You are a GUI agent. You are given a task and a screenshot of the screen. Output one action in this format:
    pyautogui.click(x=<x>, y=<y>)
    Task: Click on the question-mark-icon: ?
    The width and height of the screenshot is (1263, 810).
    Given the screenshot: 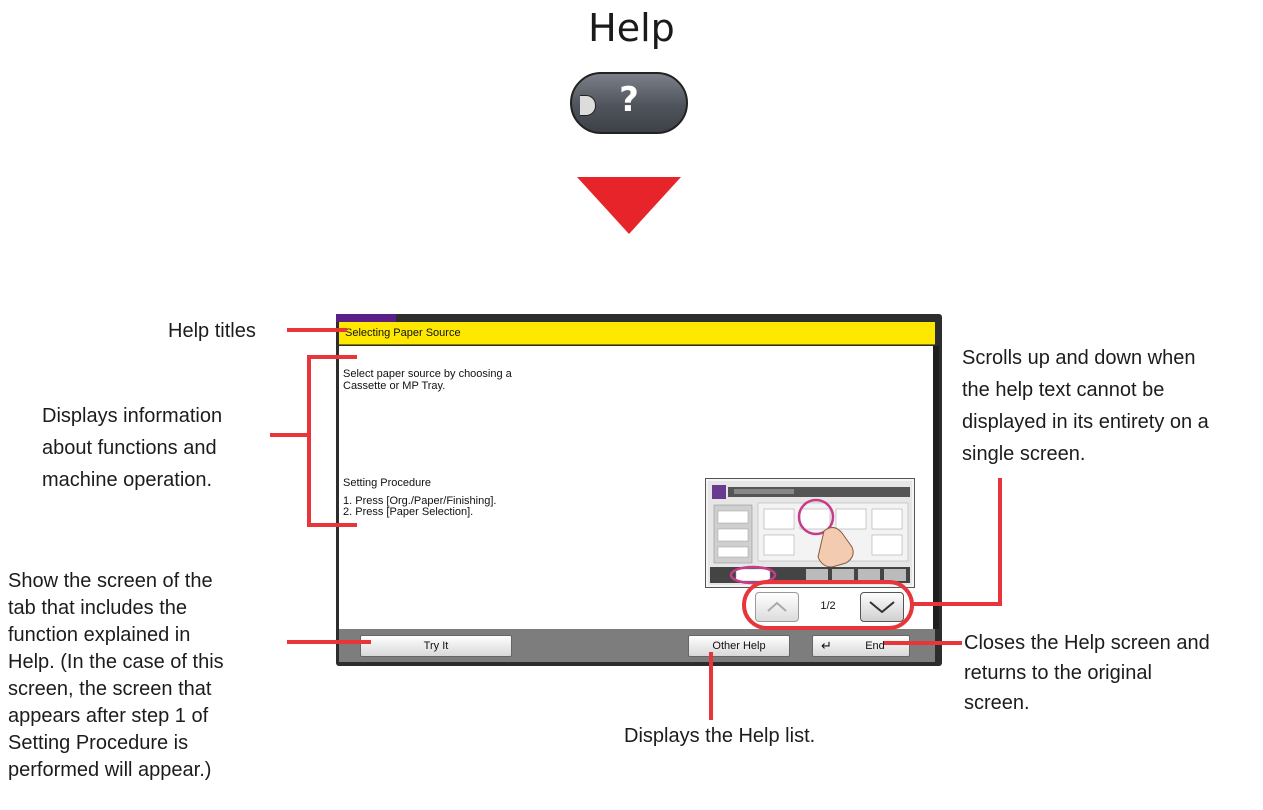 What is the action you would take?
    pyautogui.click(x=629, y=100)
    